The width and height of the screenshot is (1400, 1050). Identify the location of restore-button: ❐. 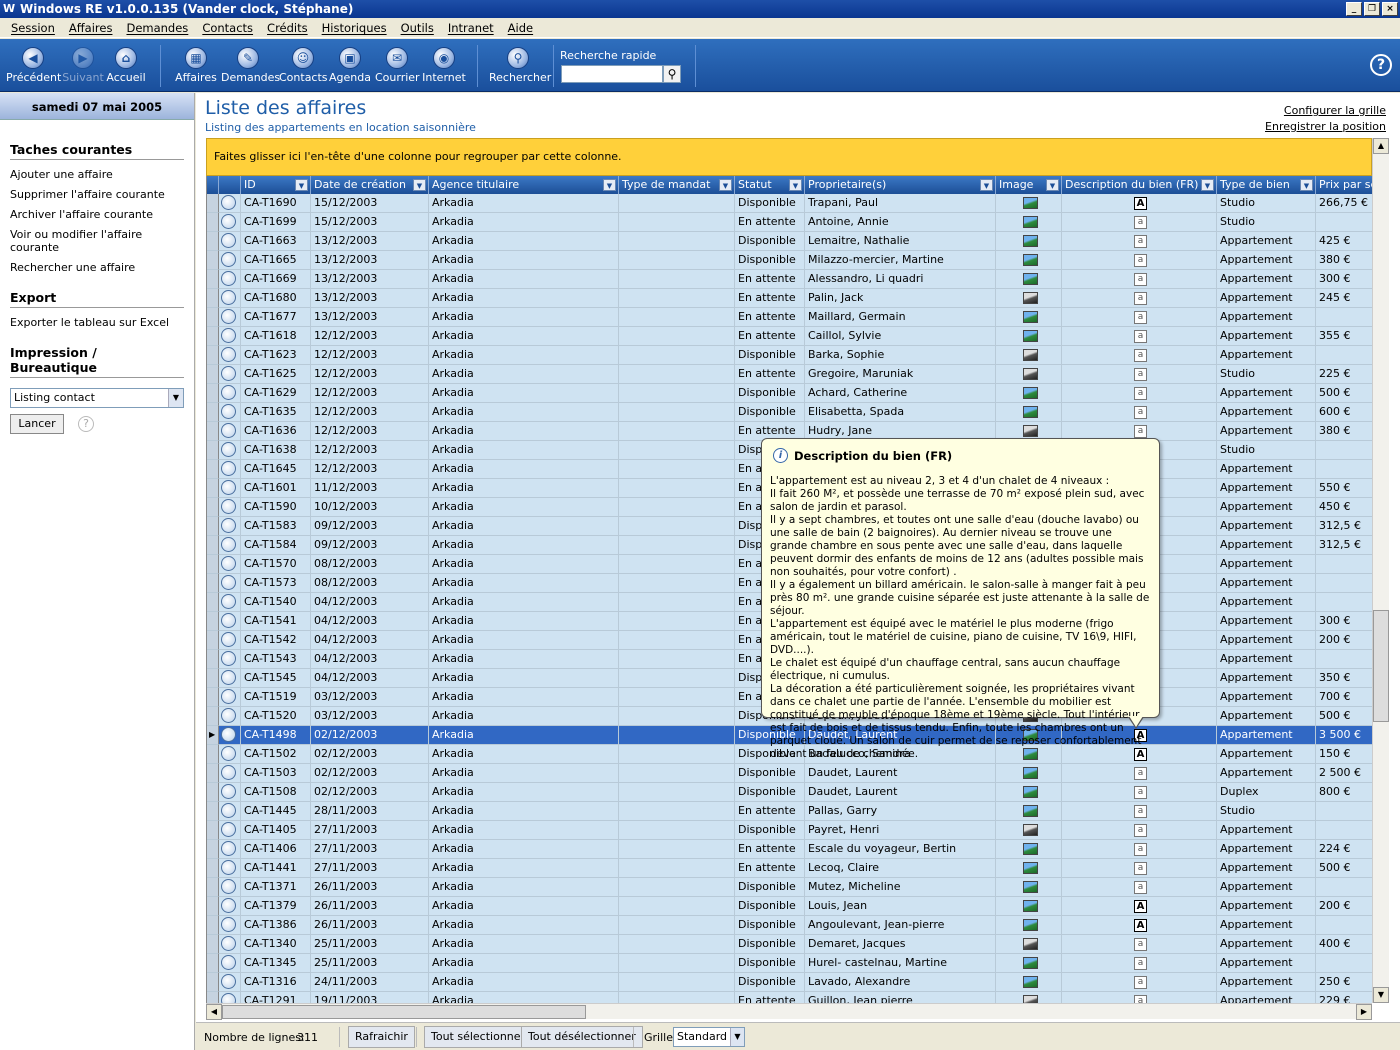
(1372, 9).